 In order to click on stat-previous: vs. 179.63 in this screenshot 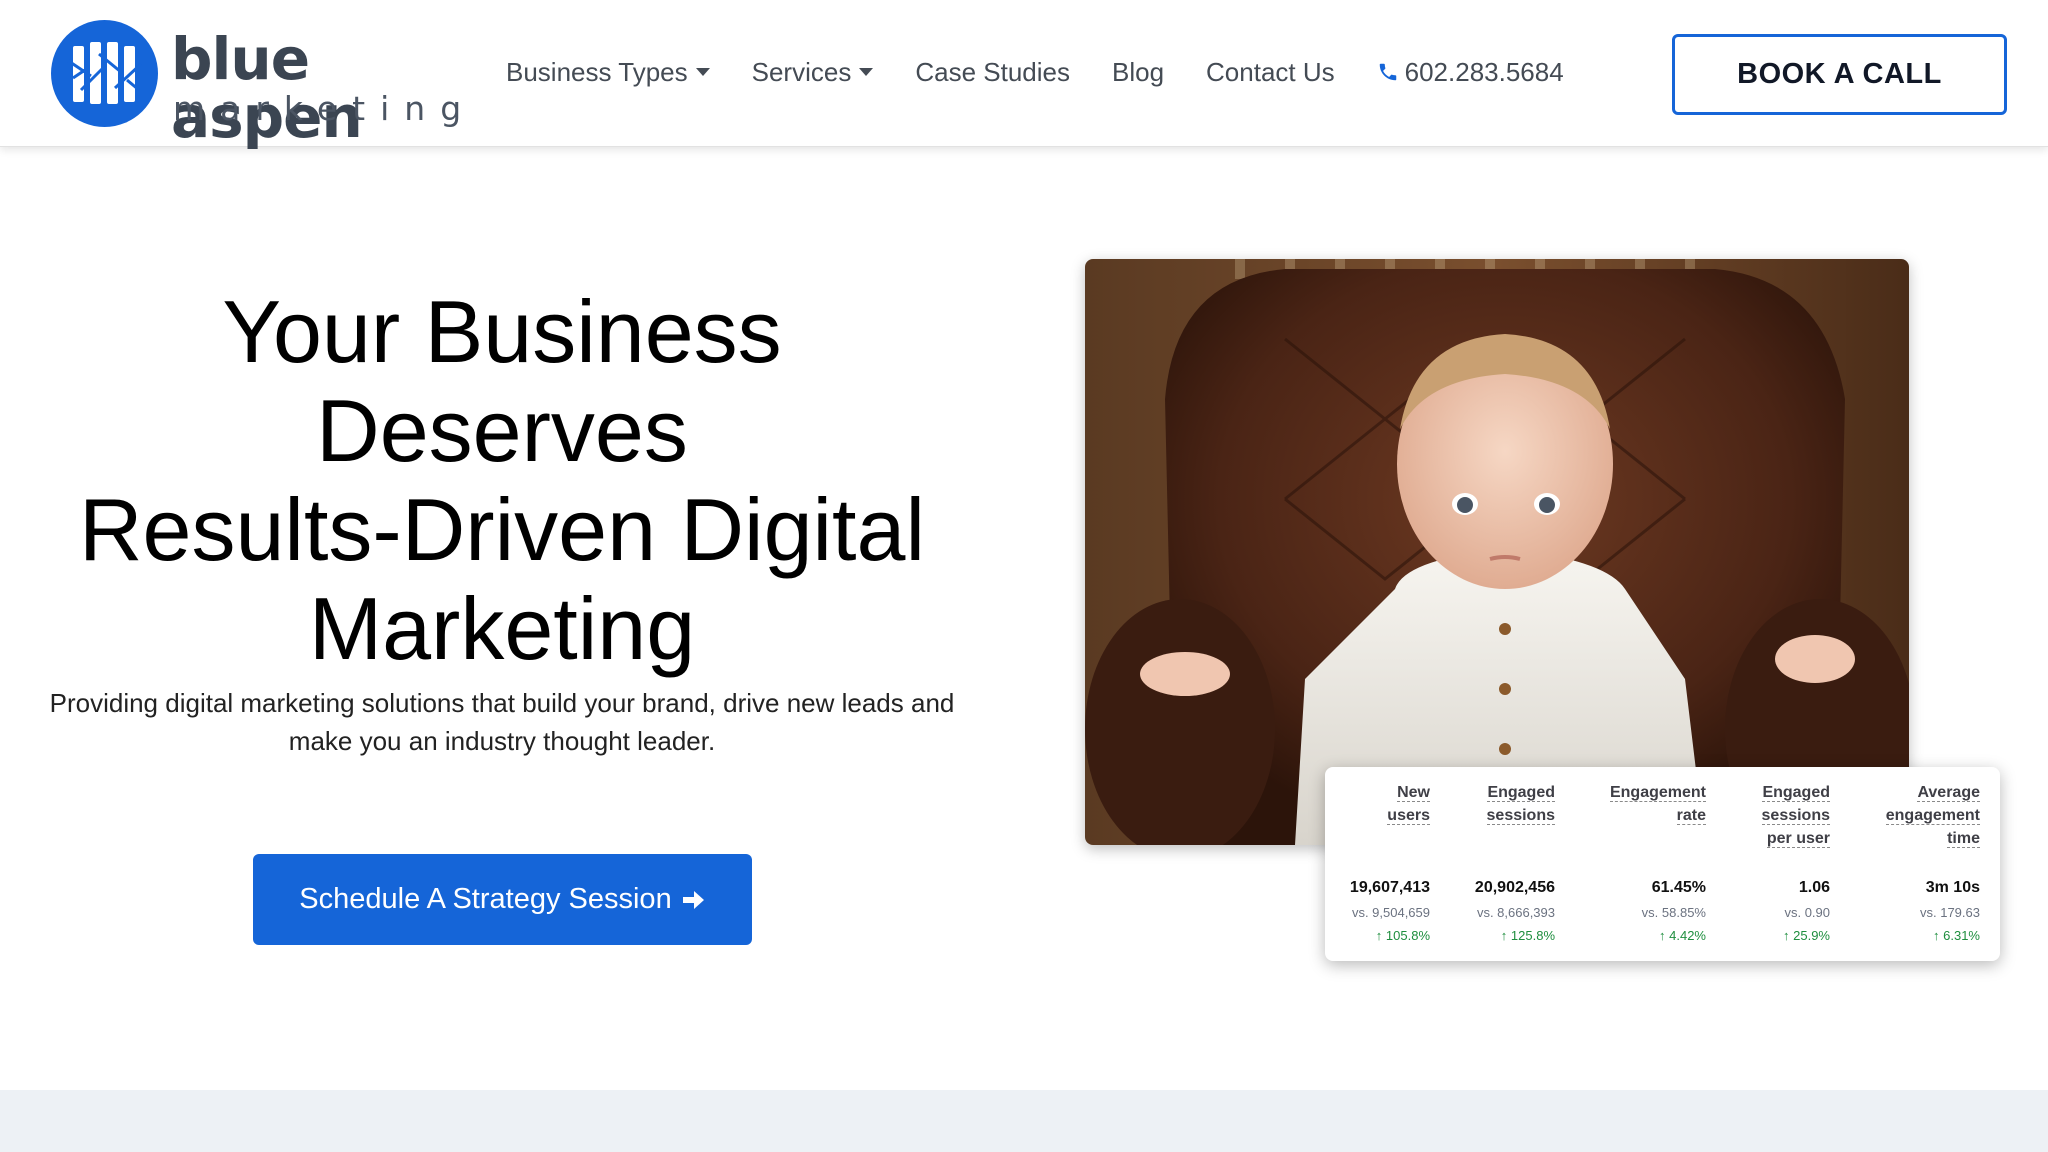, I will do `click(1950, 912)`.